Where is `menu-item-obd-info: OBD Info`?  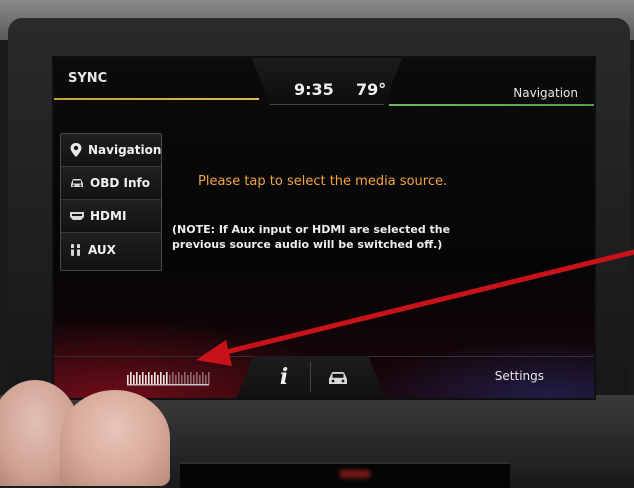
menu-item-obd-info: OBD Info is located at coordinates (111, 183).